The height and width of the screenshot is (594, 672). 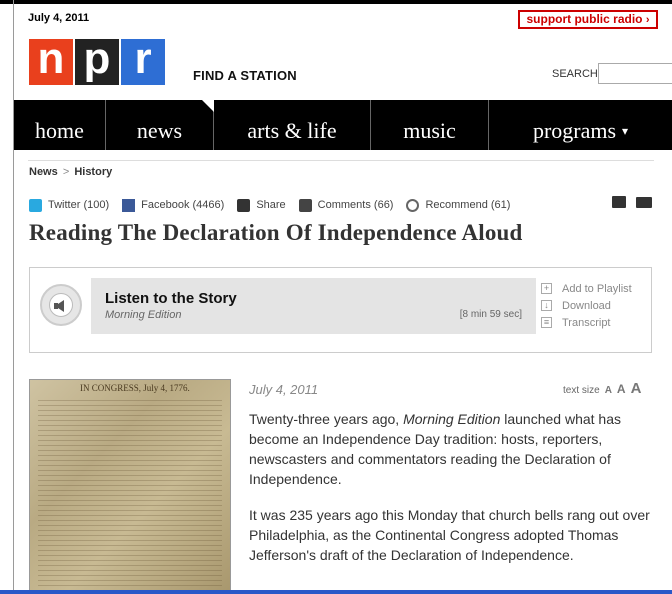 What do you see at coordinates (602, 388) in the screenshot?
I see `text-size-control: text size A A A` at bounding box center [602, 388].